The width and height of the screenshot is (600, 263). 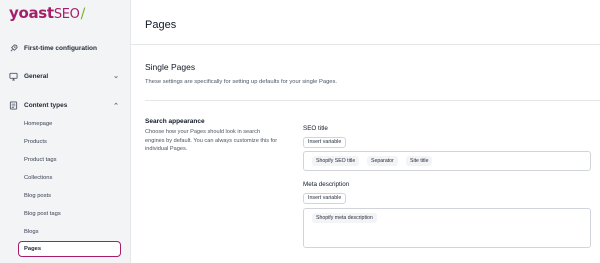 What do you see at coordinates (36, 76) in the screenshot?
I see `nav-general-label: General` at bounding box center [36, 76].